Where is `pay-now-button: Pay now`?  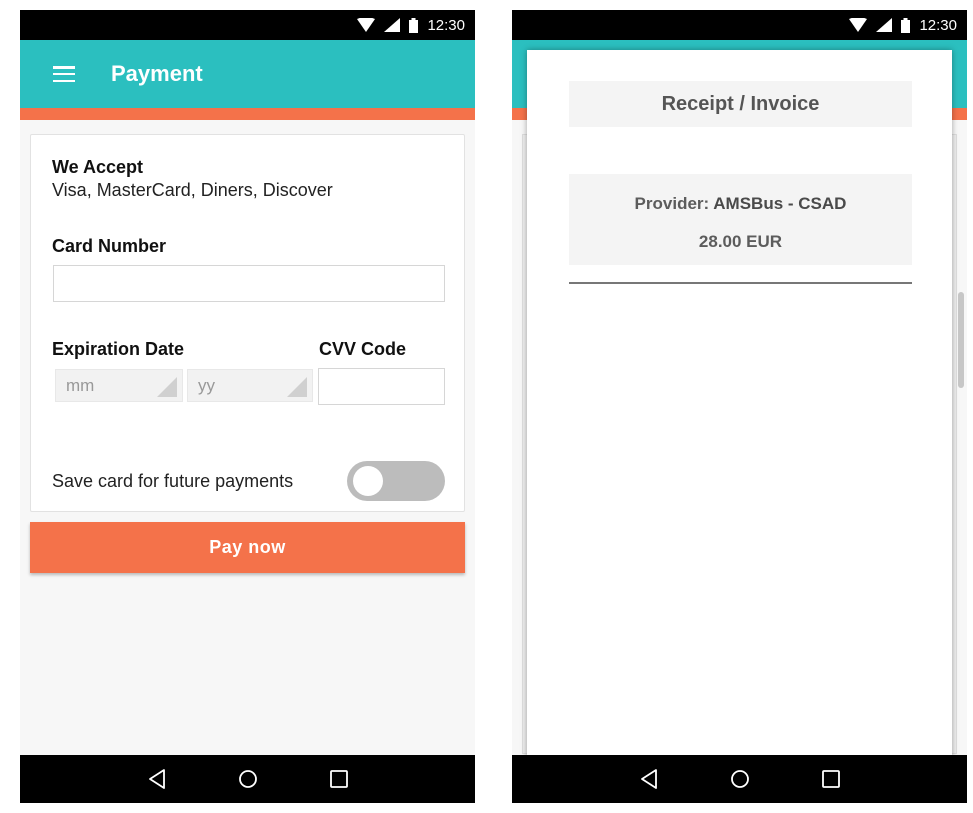
pay-now-button: Pay now is located at coordinates (247, 547).